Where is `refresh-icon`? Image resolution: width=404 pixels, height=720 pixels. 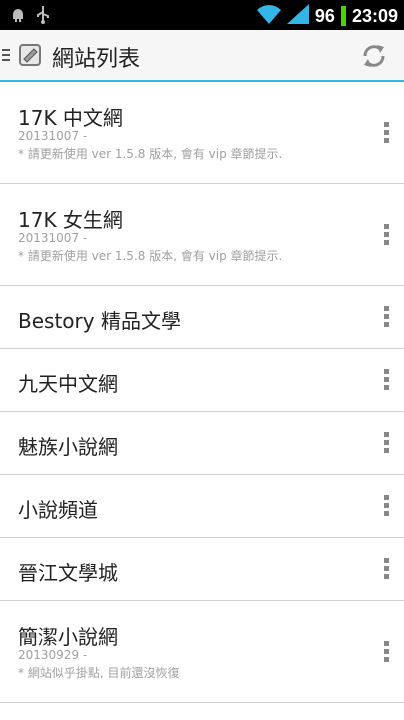 refresh-icon is located at coordinates (374, 56).